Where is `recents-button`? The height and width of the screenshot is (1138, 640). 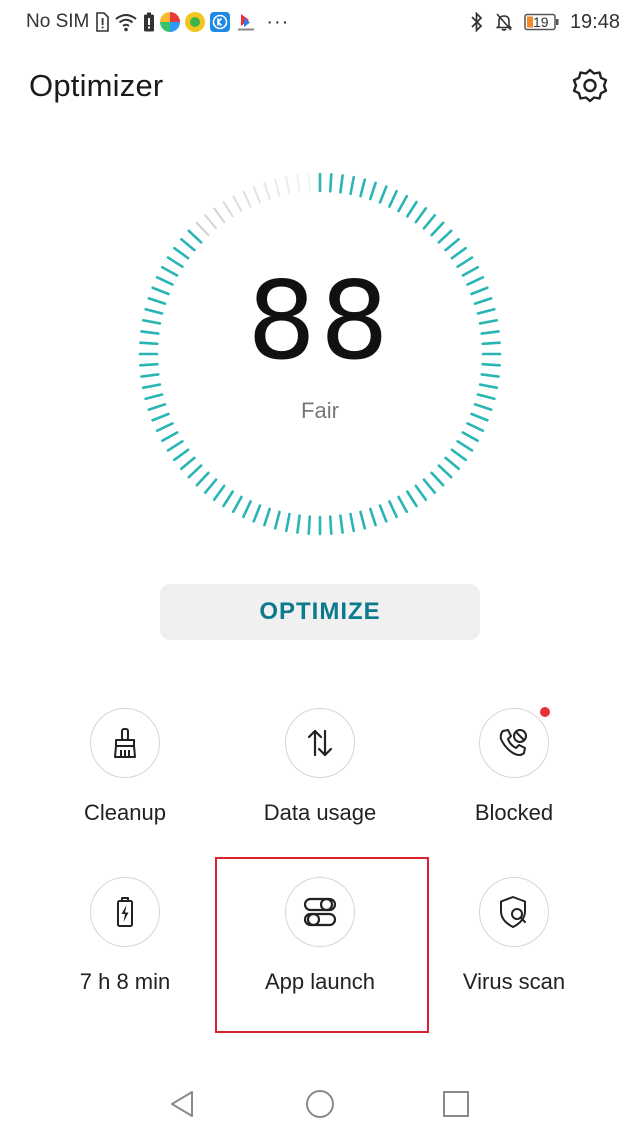 recents-button is located at coordinates (456, 1104).